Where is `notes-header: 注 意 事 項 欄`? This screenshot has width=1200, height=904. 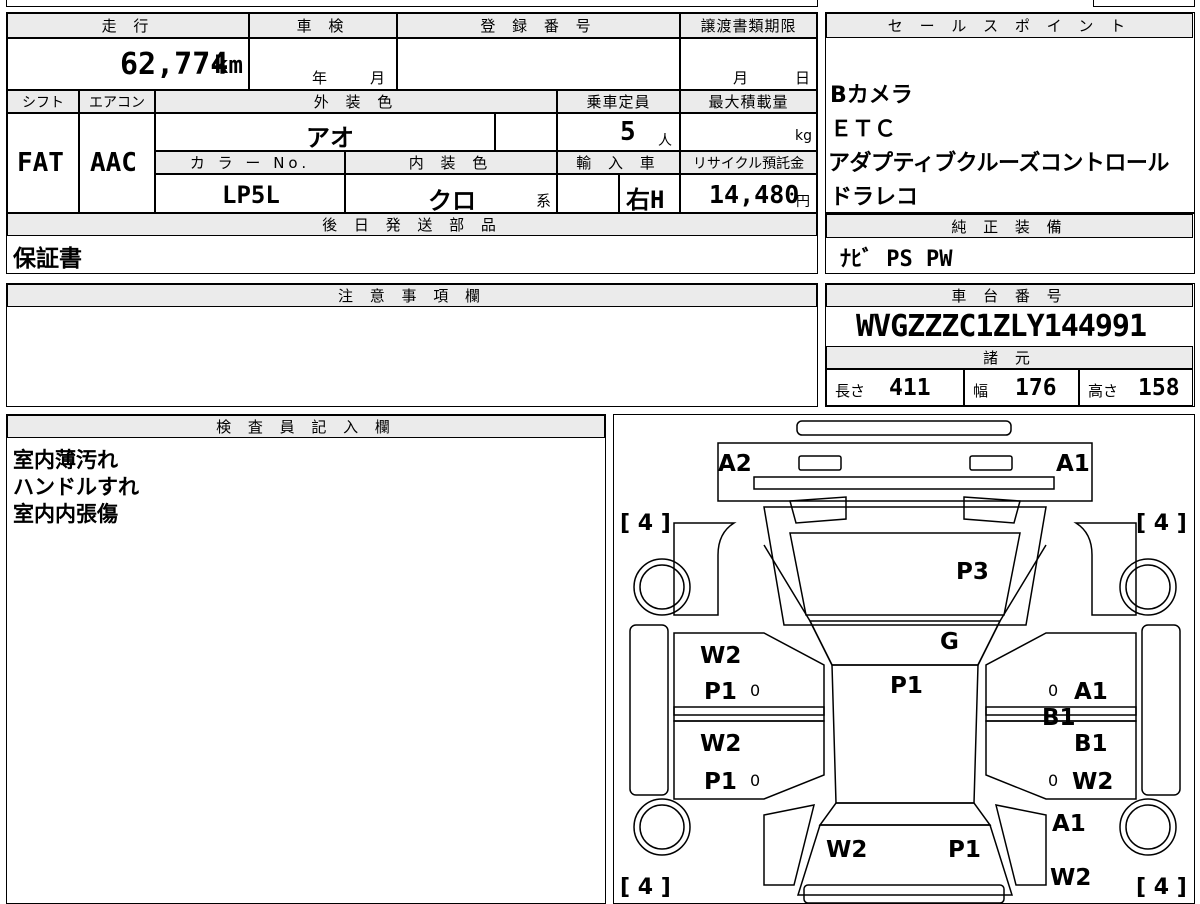 notes-header: 注 意 事 項 欄 is located at coordinates (412, 295).